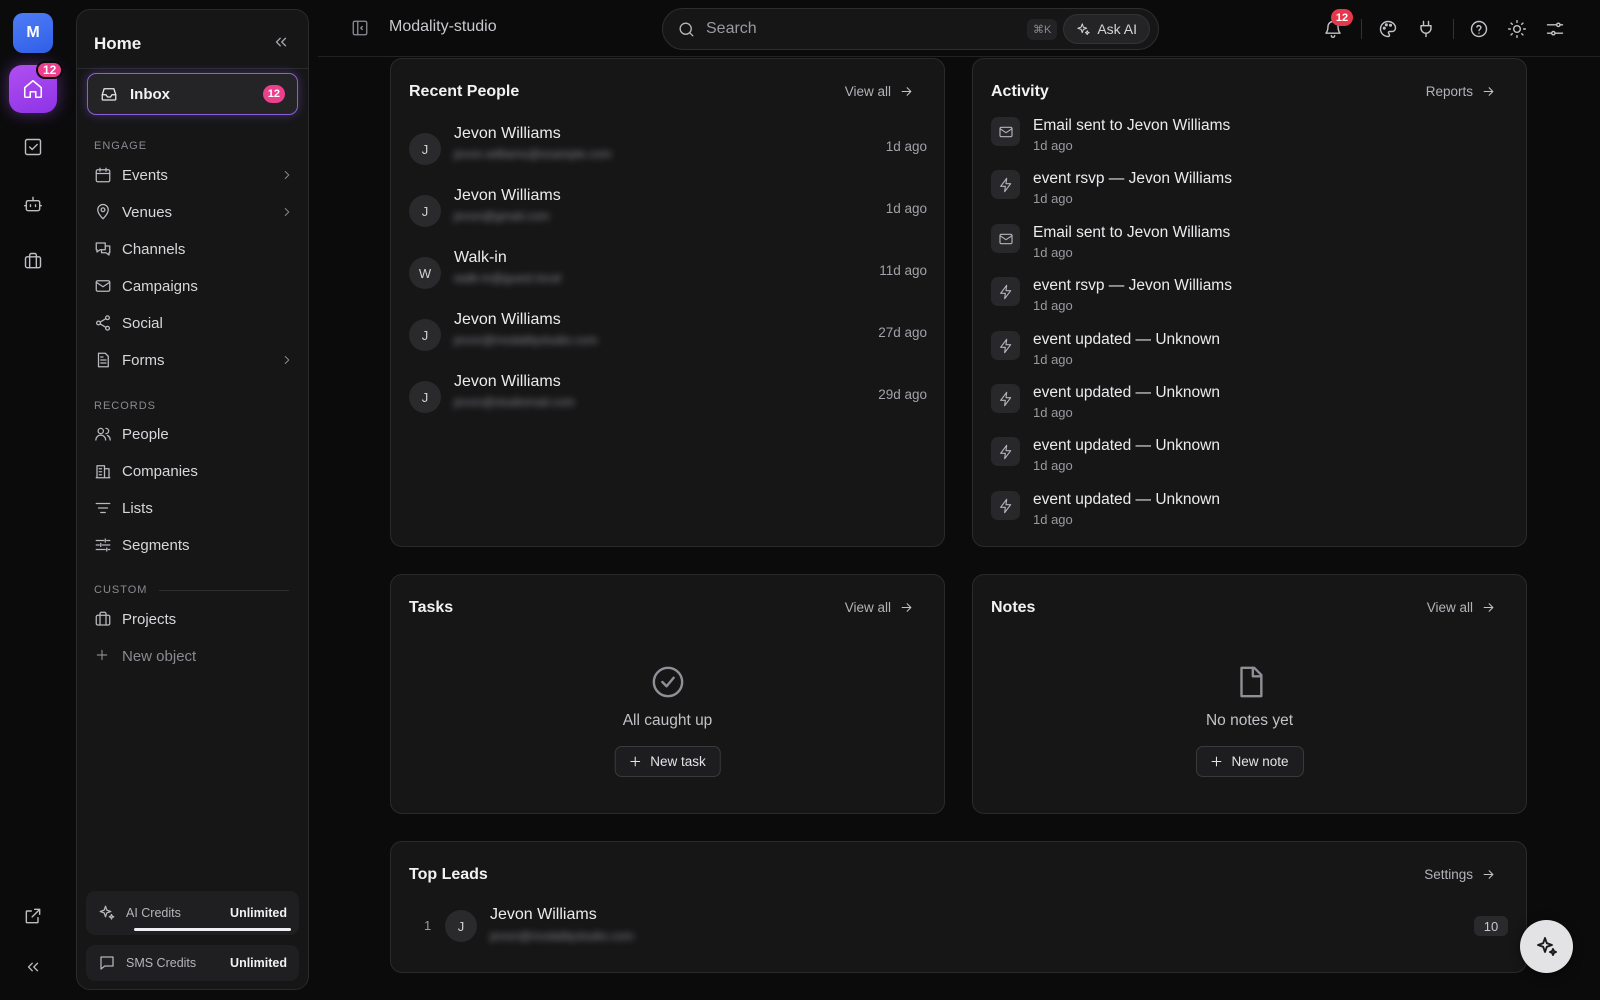 The width and height of the screenshot is (1600, 1000). Describe the element at coordinates (194, 212) in the screenshot. I see `sidebar-item-venues: Venues` at that location.